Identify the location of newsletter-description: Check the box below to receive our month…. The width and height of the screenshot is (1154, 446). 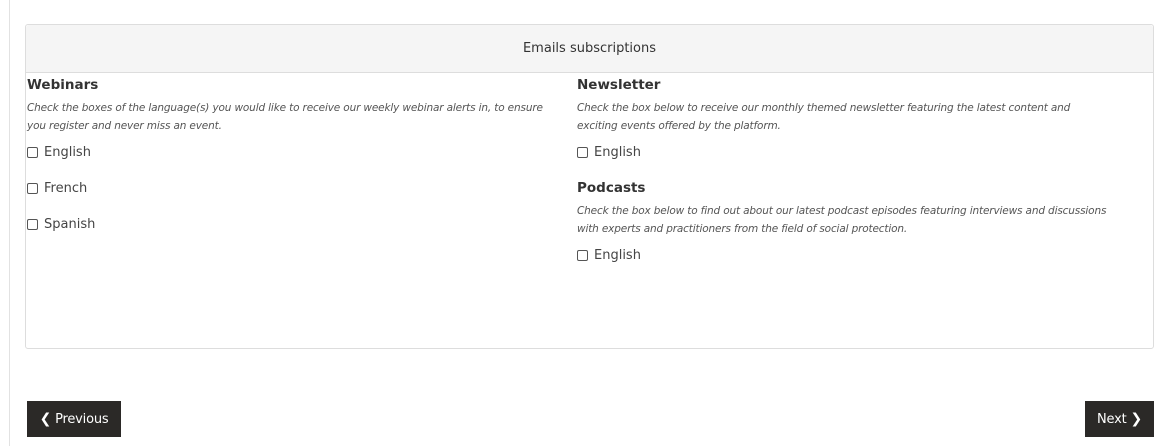
(824, 117).